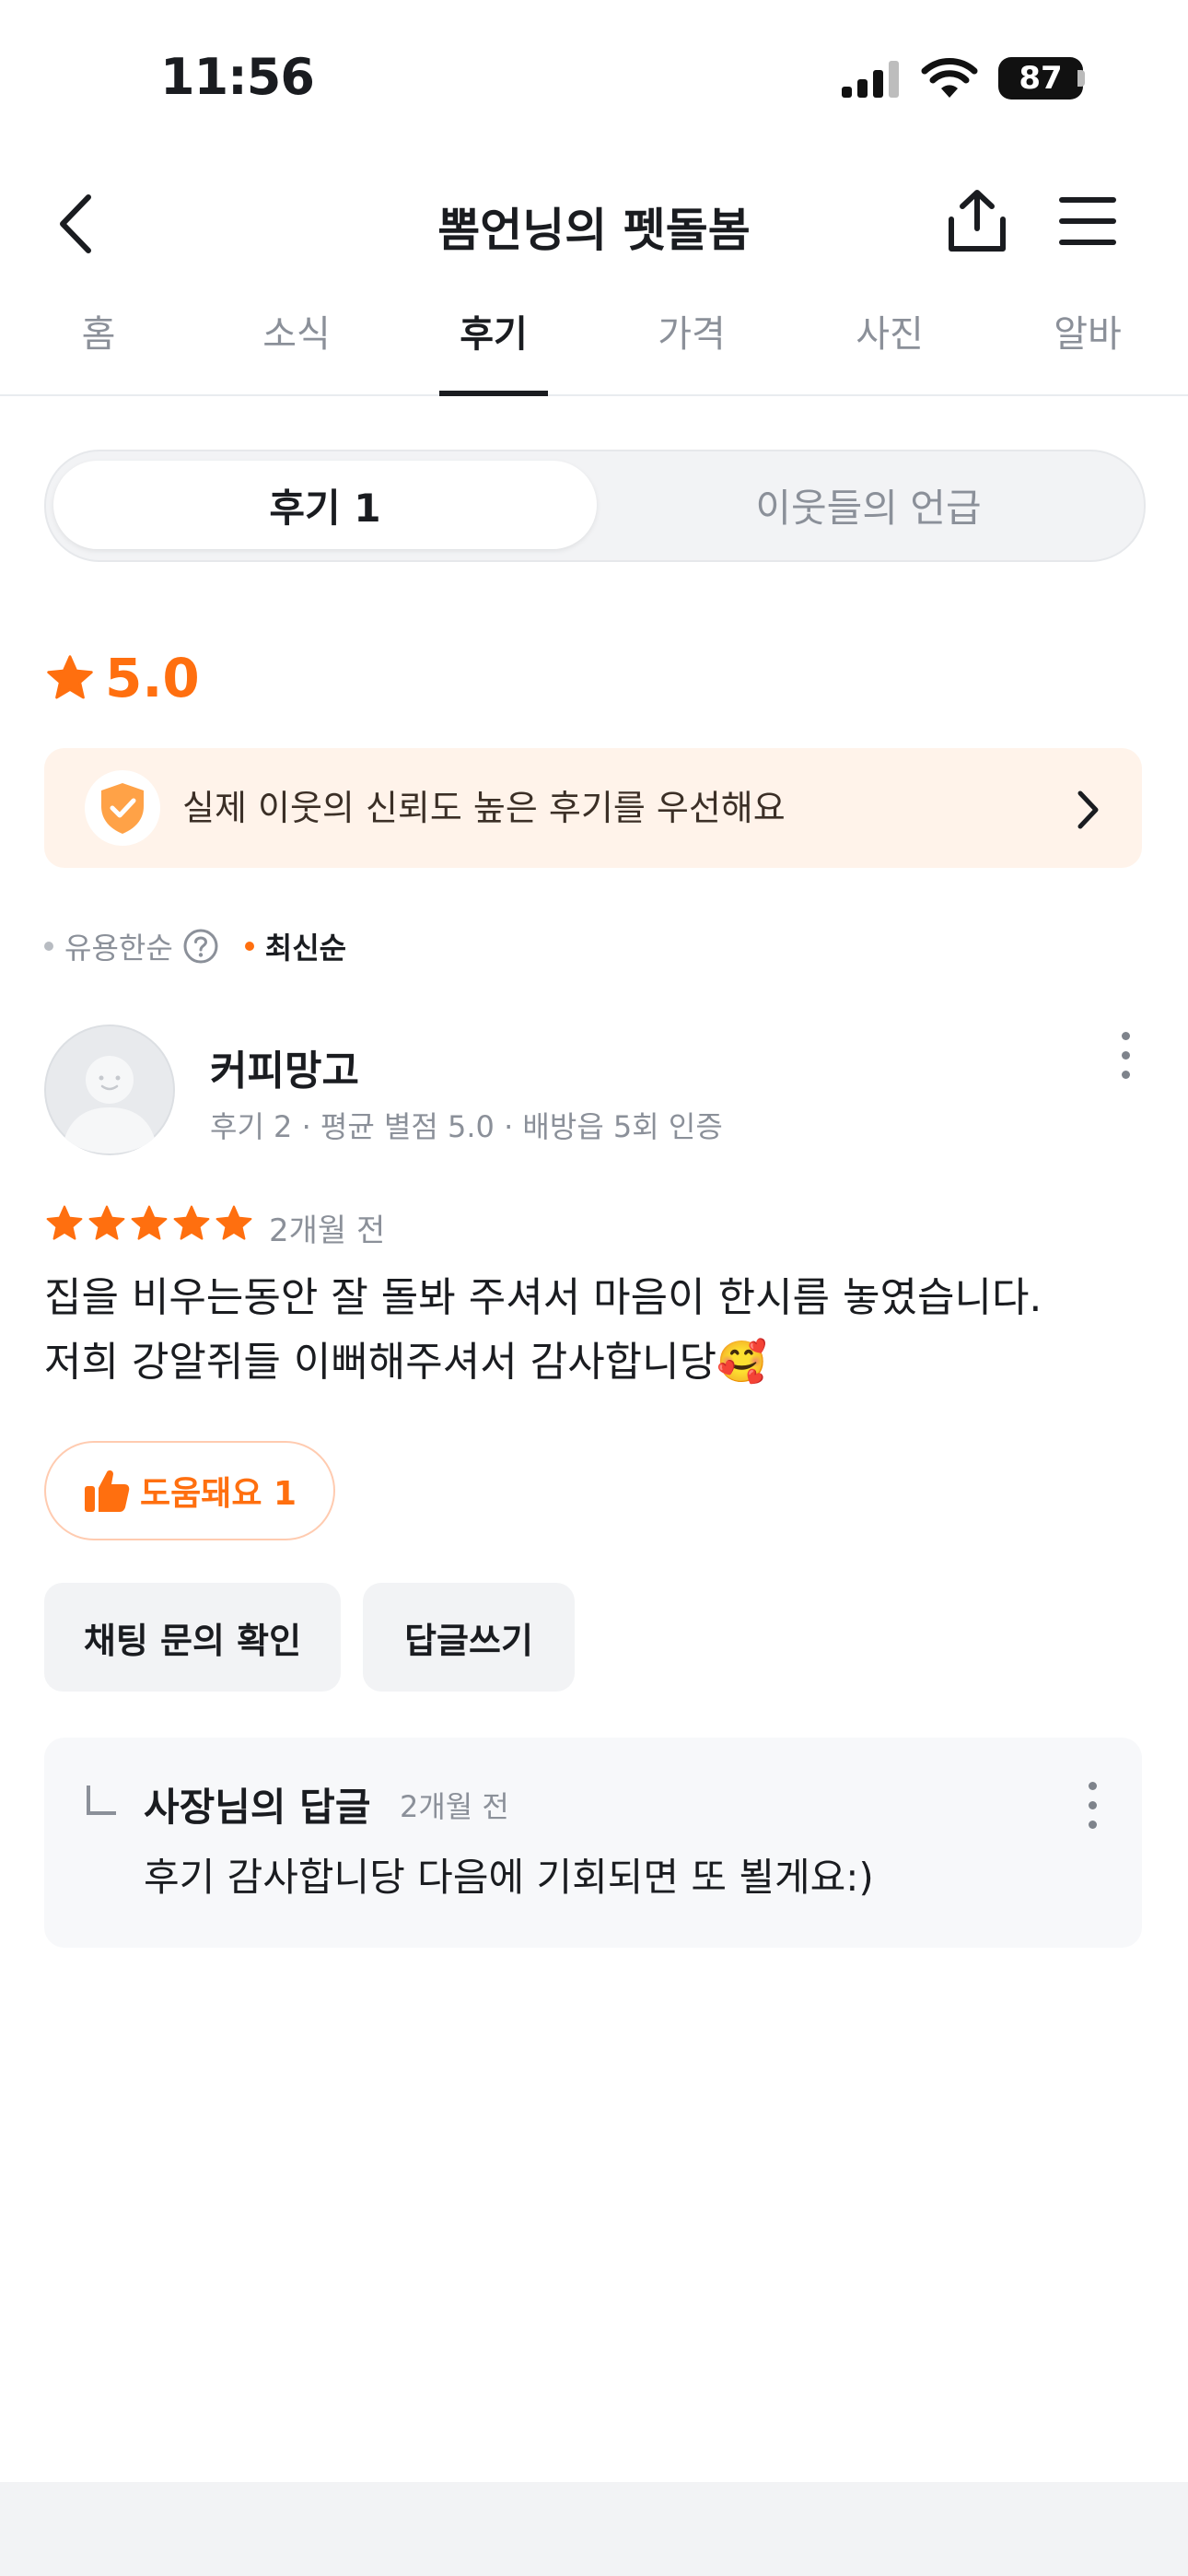 The image size is (1188, 2576). I want to click on tab-price: 가격, so click(692, 334).